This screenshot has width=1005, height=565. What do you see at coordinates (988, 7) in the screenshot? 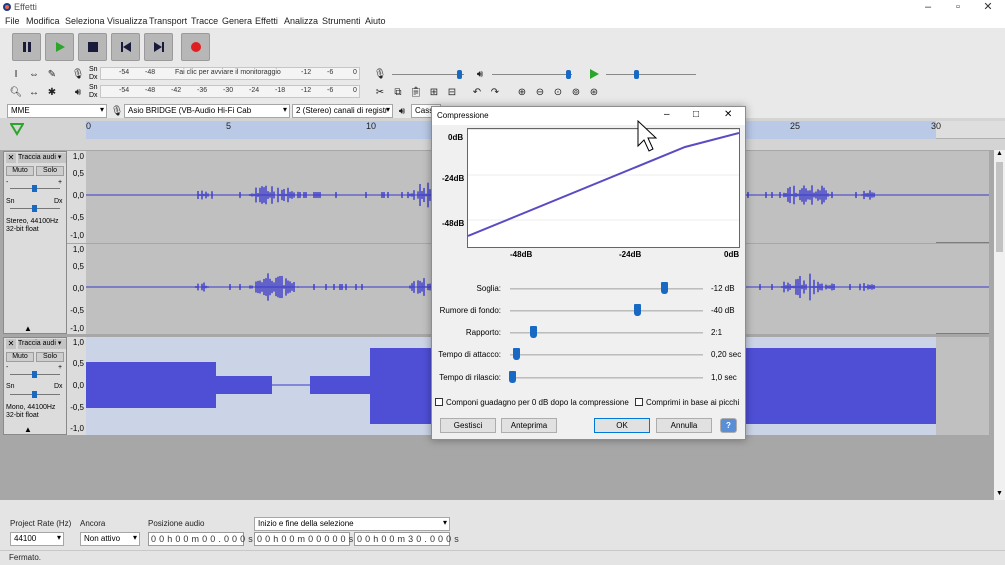
I see `close-button: ✕` at bounding box center [988, 7].